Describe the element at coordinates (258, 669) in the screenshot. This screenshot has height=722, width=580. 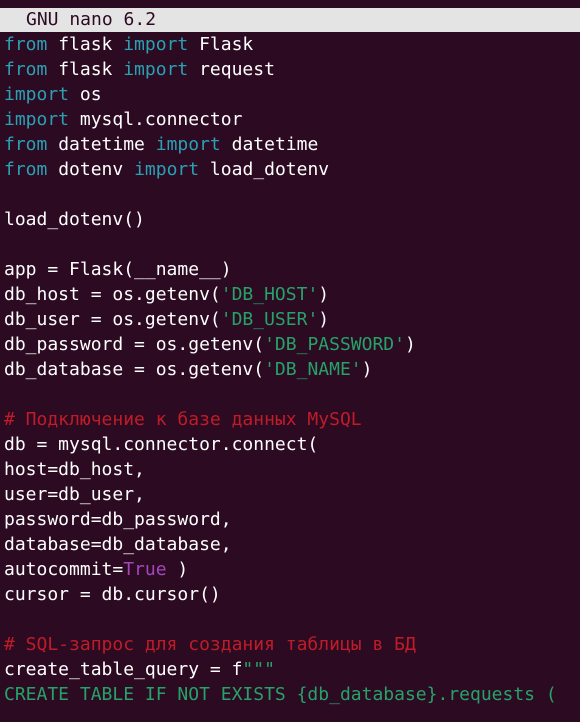
I see `string-token: """` at that location.